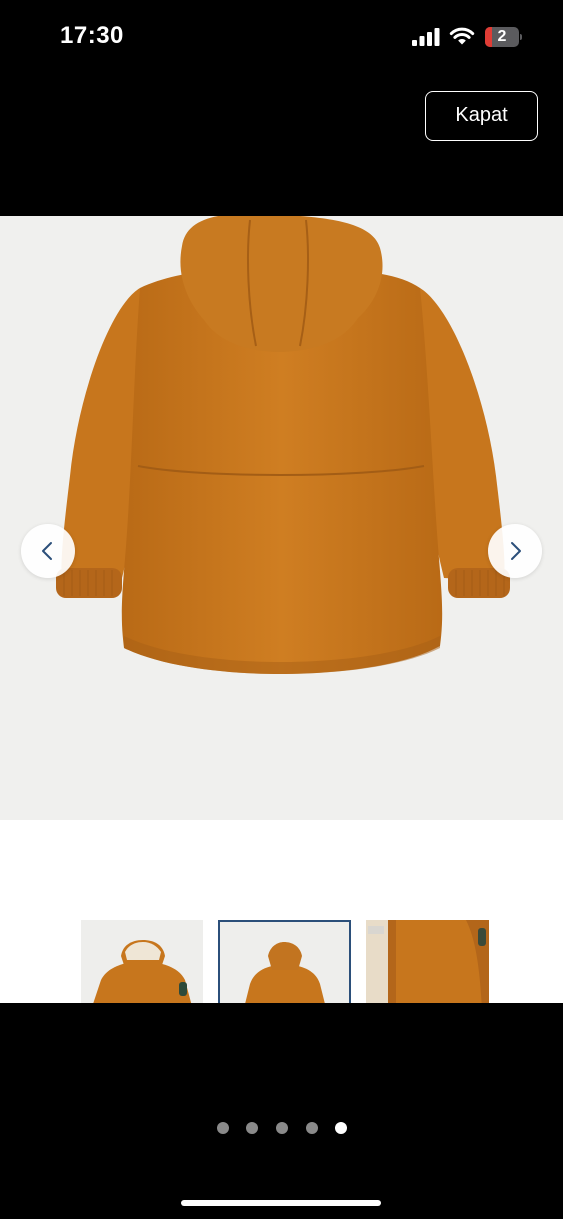 The image size is (563, 1219). Describe the element at coordinates (481, 116) in the screenshot. I see `close-button: Kapat` at that location.